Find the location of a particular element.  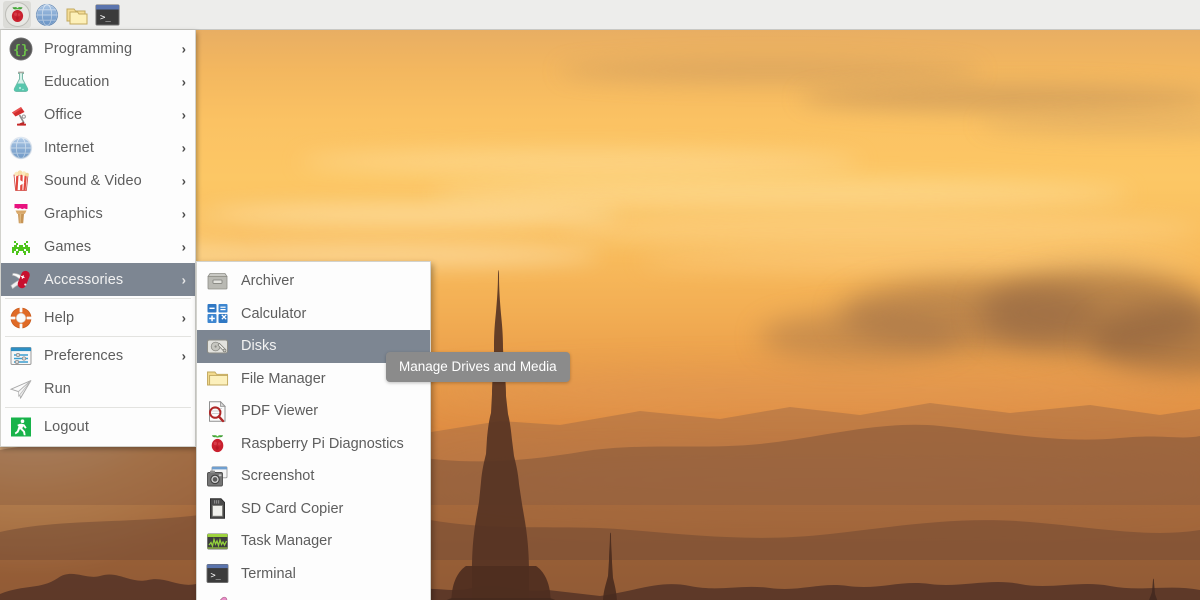

taskbar: >_ is located at coordinates (600, 15).